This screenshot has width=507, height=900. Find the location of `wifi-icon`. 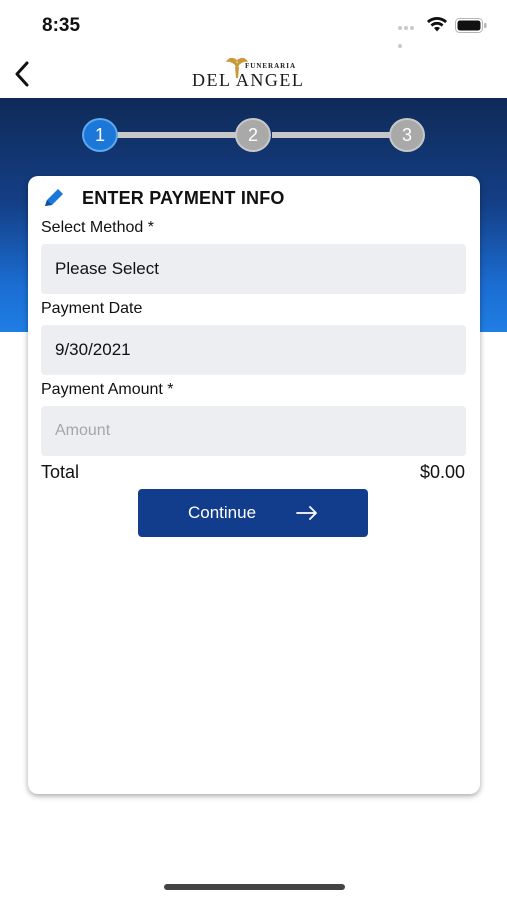

wifi-icon is located at coordinates (437, 24).